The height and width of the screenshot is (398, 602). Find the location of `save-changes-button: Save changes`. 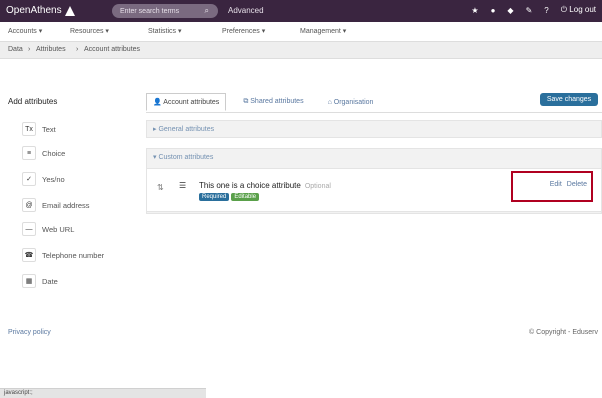

save-changes-button: Save changes is located at coordinates (569, 99).